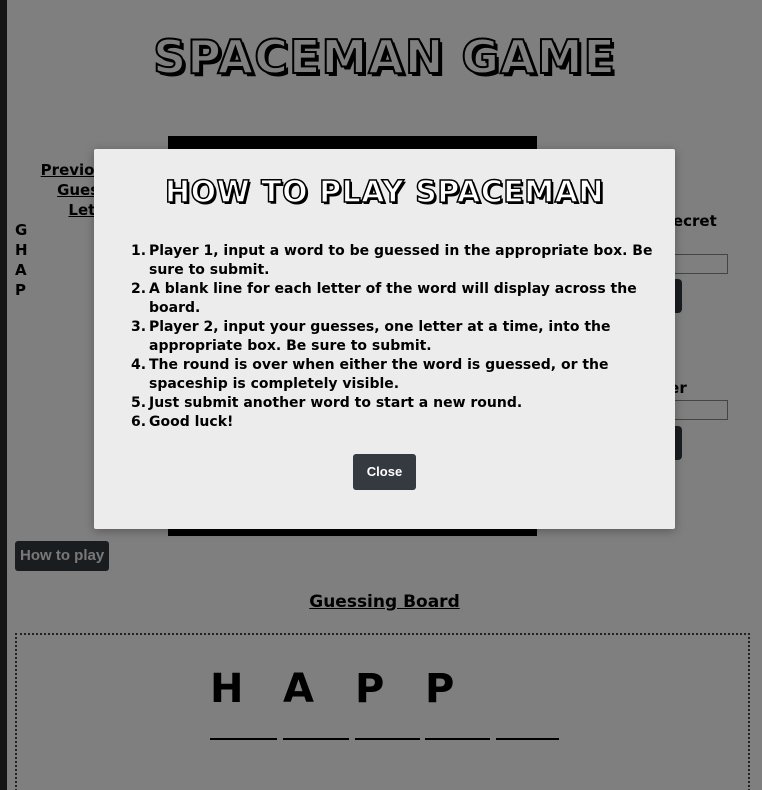 This screenshot has height=790, width=762. What do you see at coordinates (139, 403) in the screenshot?
I see `instruction-number: 5.` at bounding box center [139, 403].